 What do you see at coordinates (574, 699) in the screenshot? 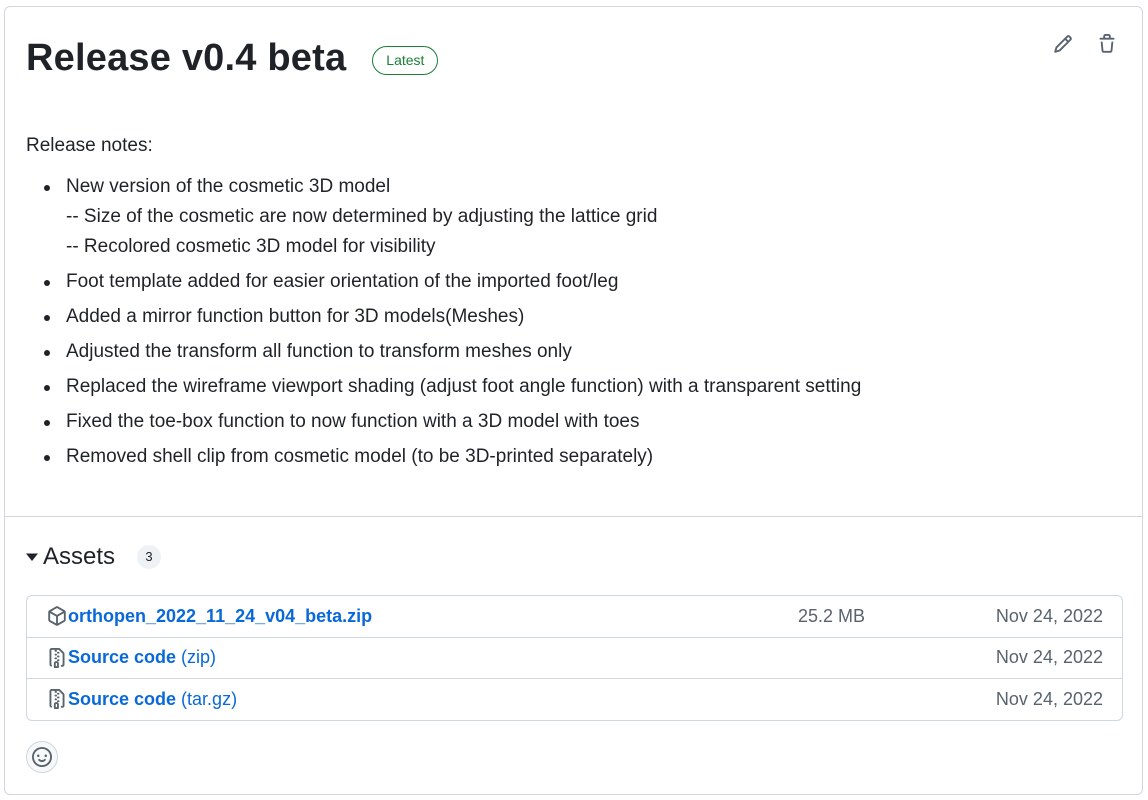
I see `asset-row: Source code (tar.gz) Nov 24, 2022` at bounding box center [574, 699].